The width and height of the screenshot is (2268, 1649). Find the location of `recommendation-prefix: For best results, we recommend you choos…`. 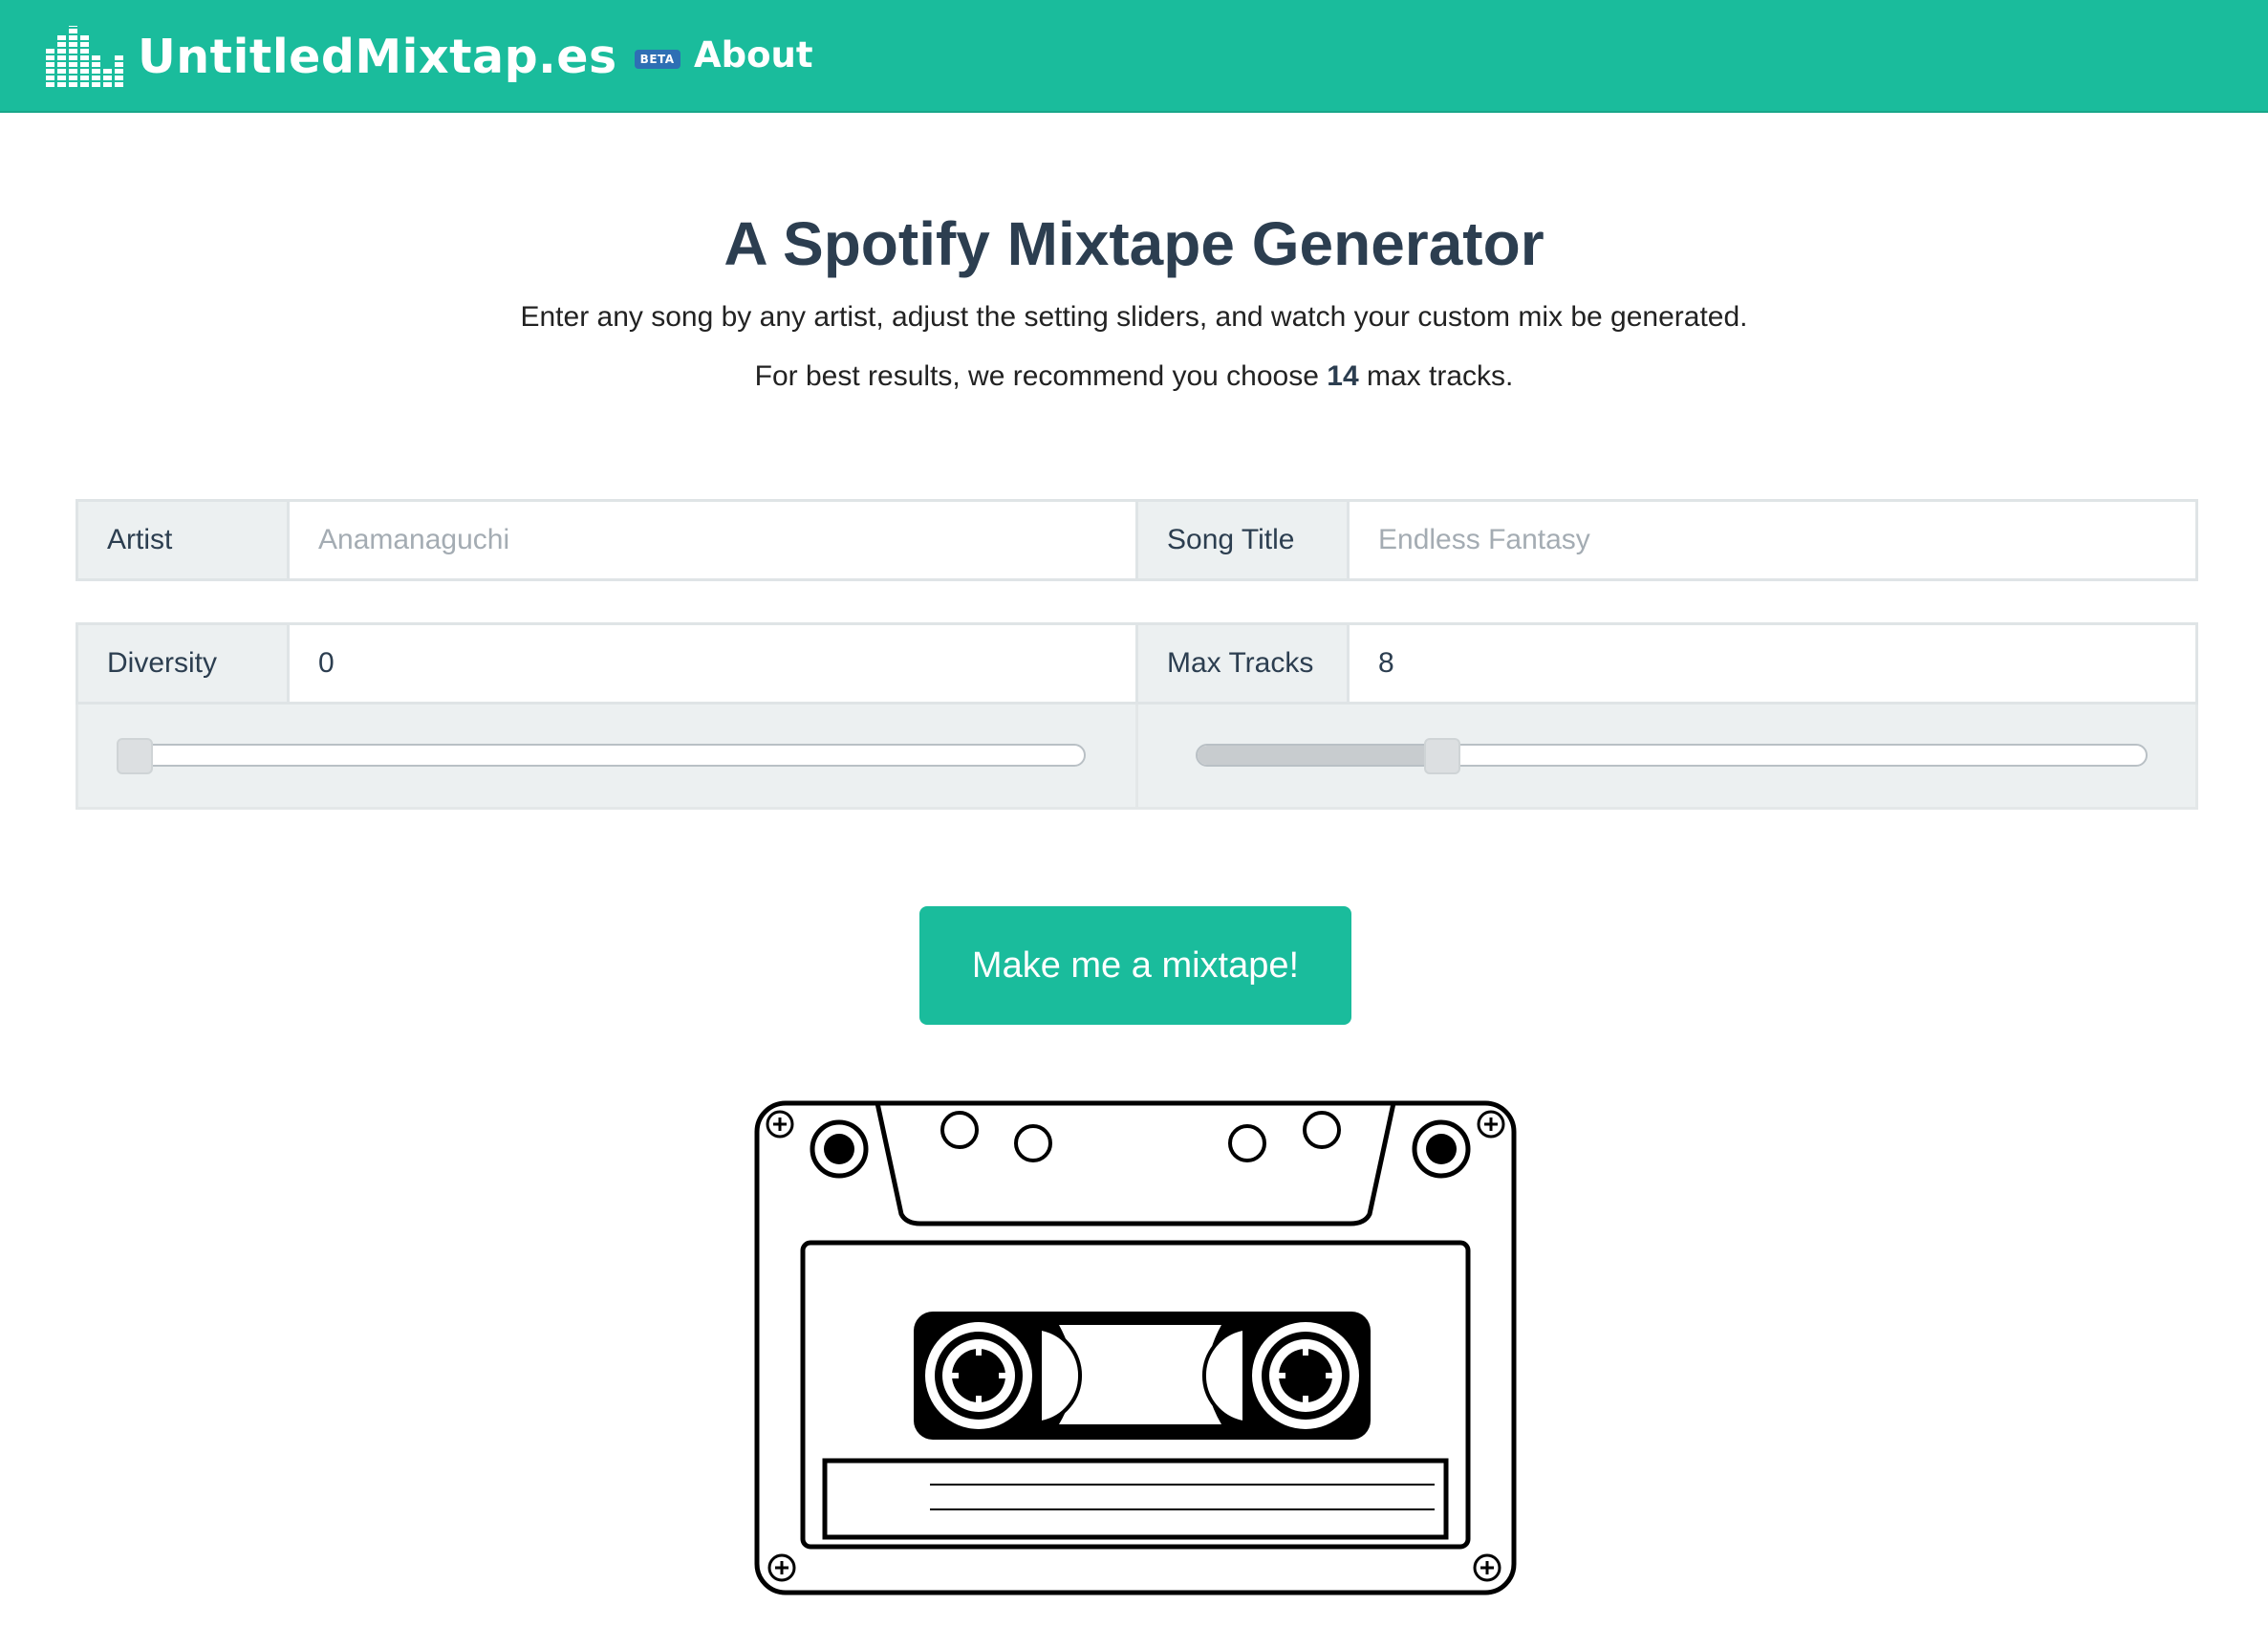

recommendation-prefix: For best results, we recommend you choos… is located at coordinates (1036, 376).